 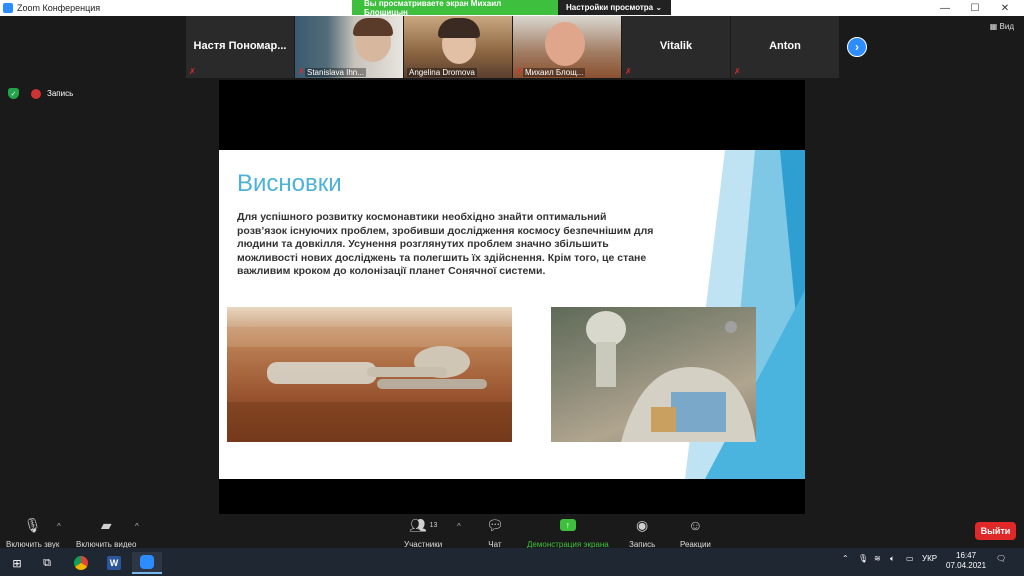 What do you see at coordinates (966, 555) in the screenshot?
I see `clock-time: 16:47` at bounding box center [966, 555].